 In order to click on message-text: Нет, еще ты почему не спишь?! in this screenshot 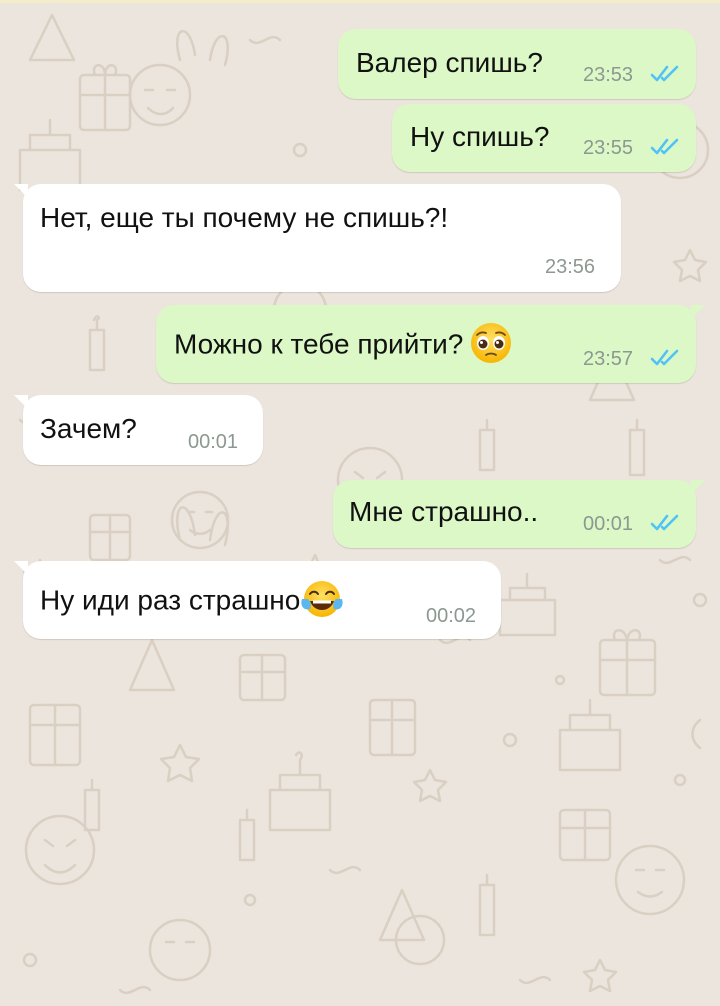, I will do `click(244, 217)`.